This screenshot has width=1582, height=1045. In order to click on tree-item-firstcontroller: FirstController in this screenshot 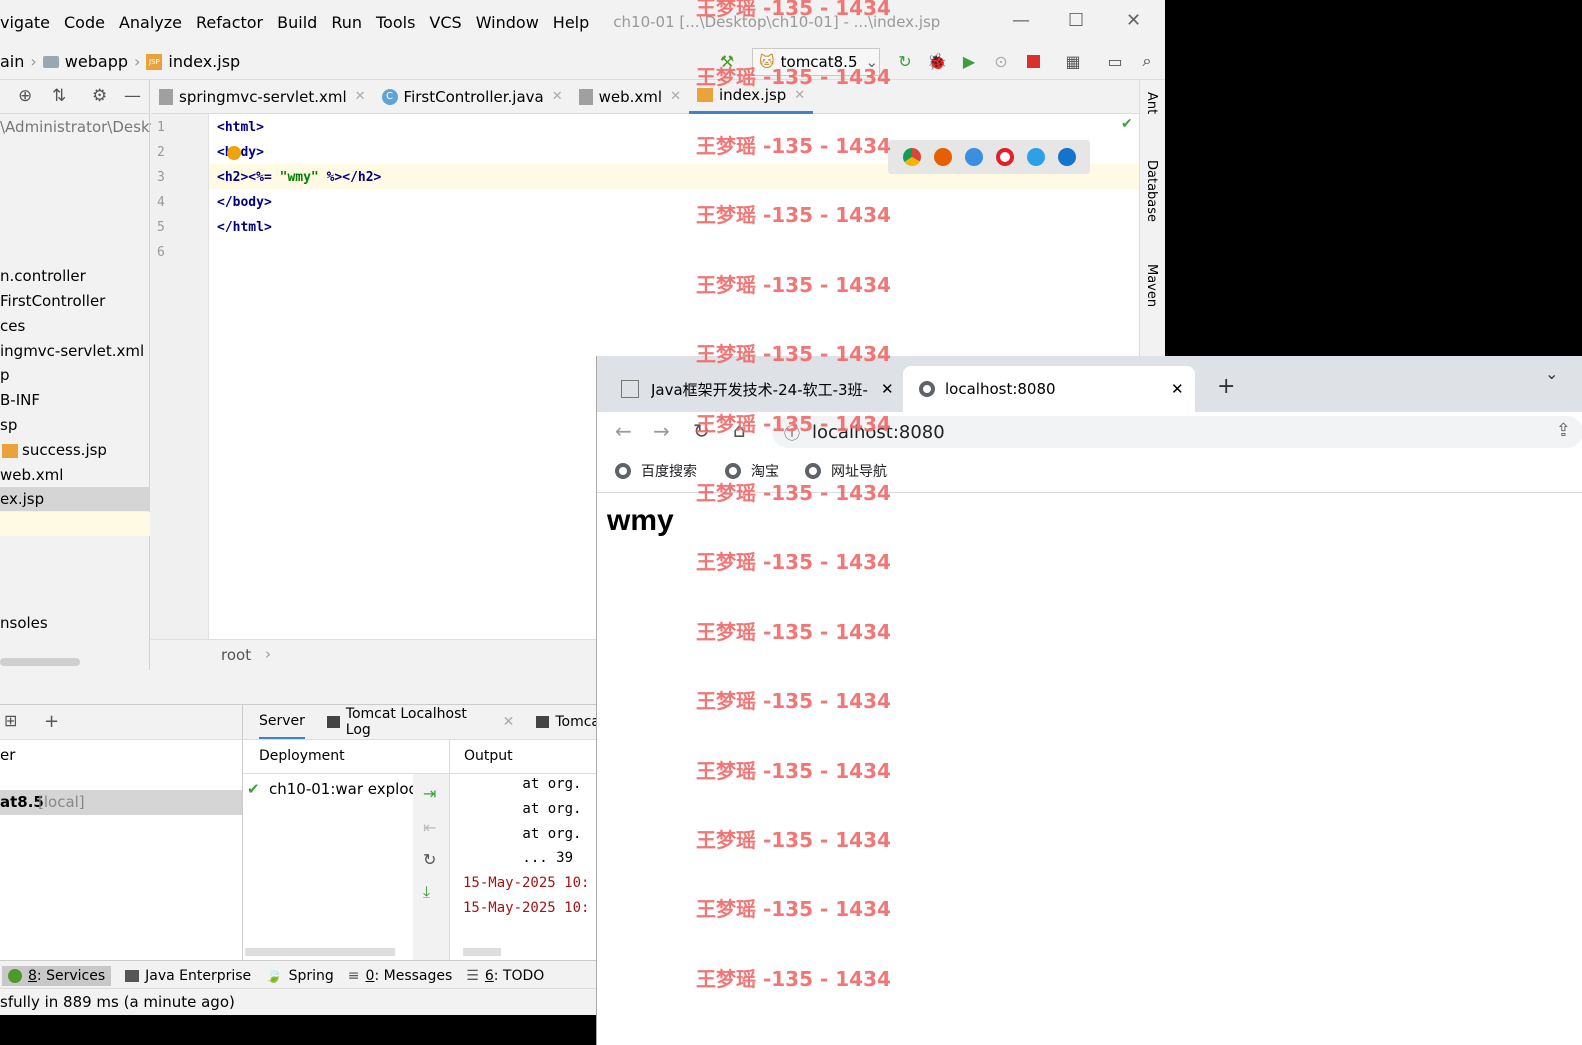, I will do `click(52, 301)`.